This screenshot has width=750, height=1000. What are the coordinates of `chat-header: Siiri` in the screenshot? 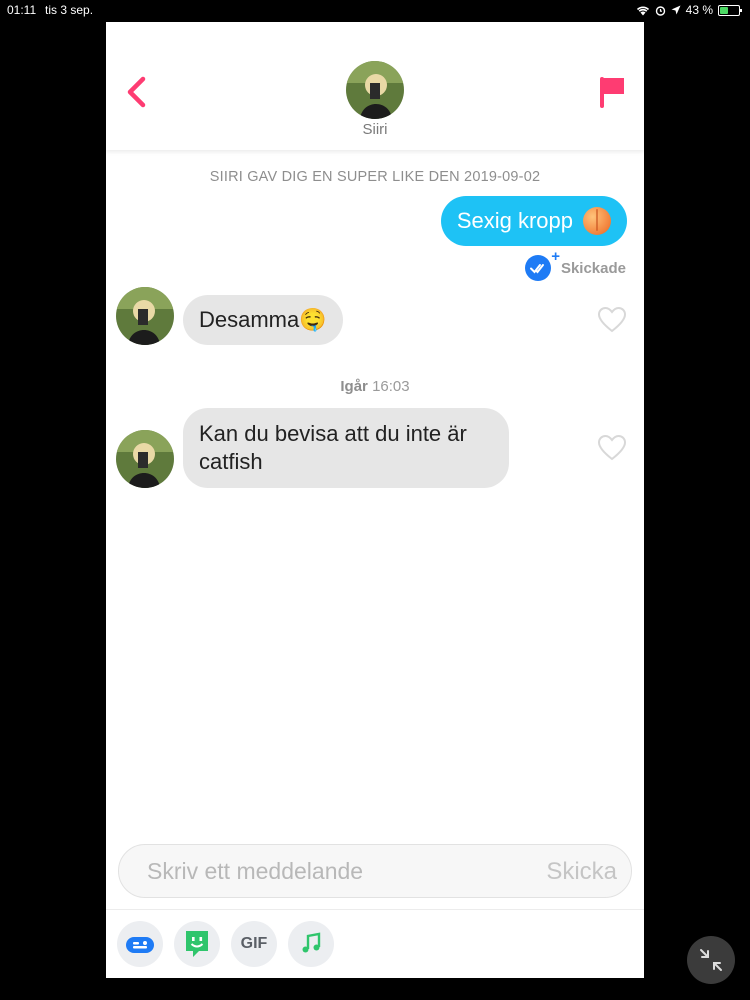 It's located at (375, 86).